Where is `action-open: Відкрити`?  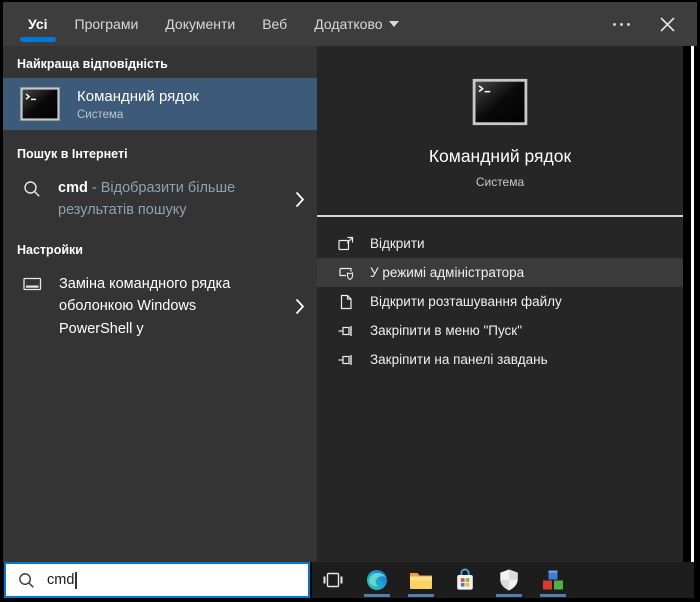 action-open: Відкрити is located at coordinates (500, 243).